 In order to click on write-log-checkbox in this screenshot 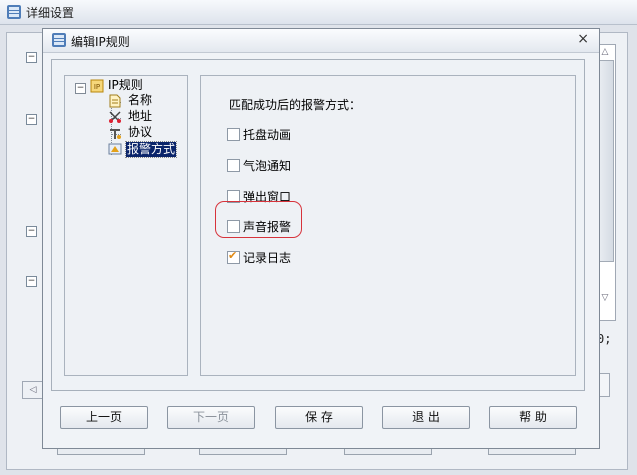, I will do `click(233, 256)`.